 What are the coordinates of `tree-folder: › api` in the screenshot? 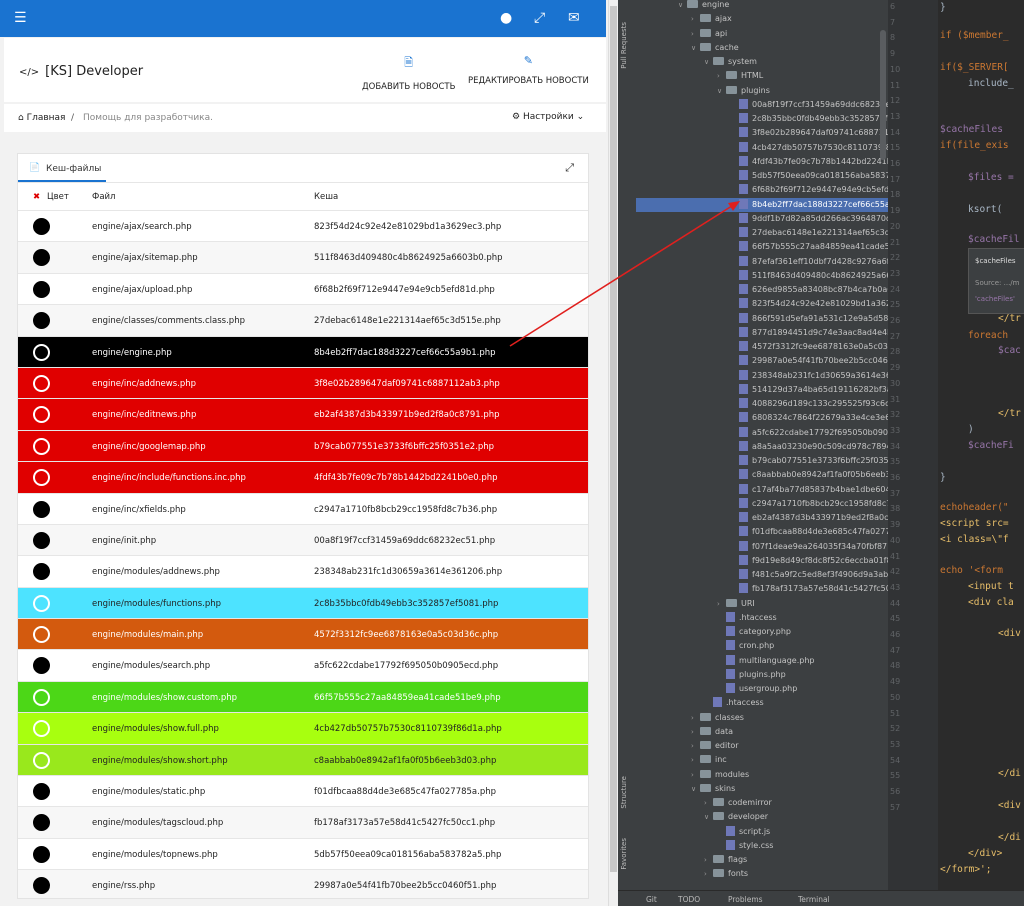 It's located at (709, 34).